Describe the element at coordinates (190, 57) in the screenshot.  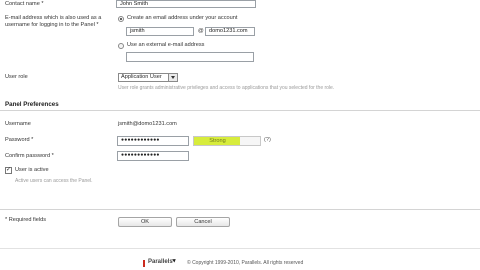
I see `external-email-input` at that location.